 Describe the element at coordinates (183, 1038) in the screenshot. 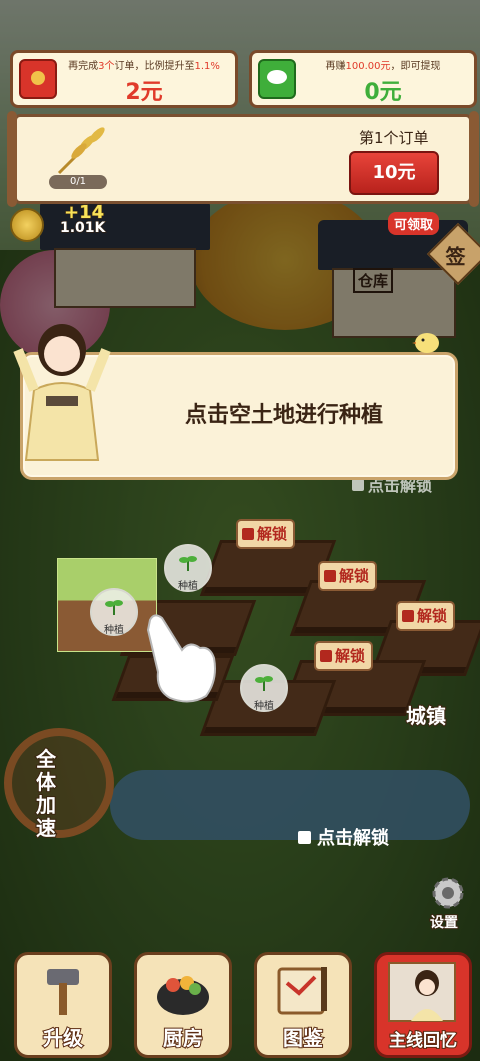

I see `kitchen-label: 厨房` at that location.